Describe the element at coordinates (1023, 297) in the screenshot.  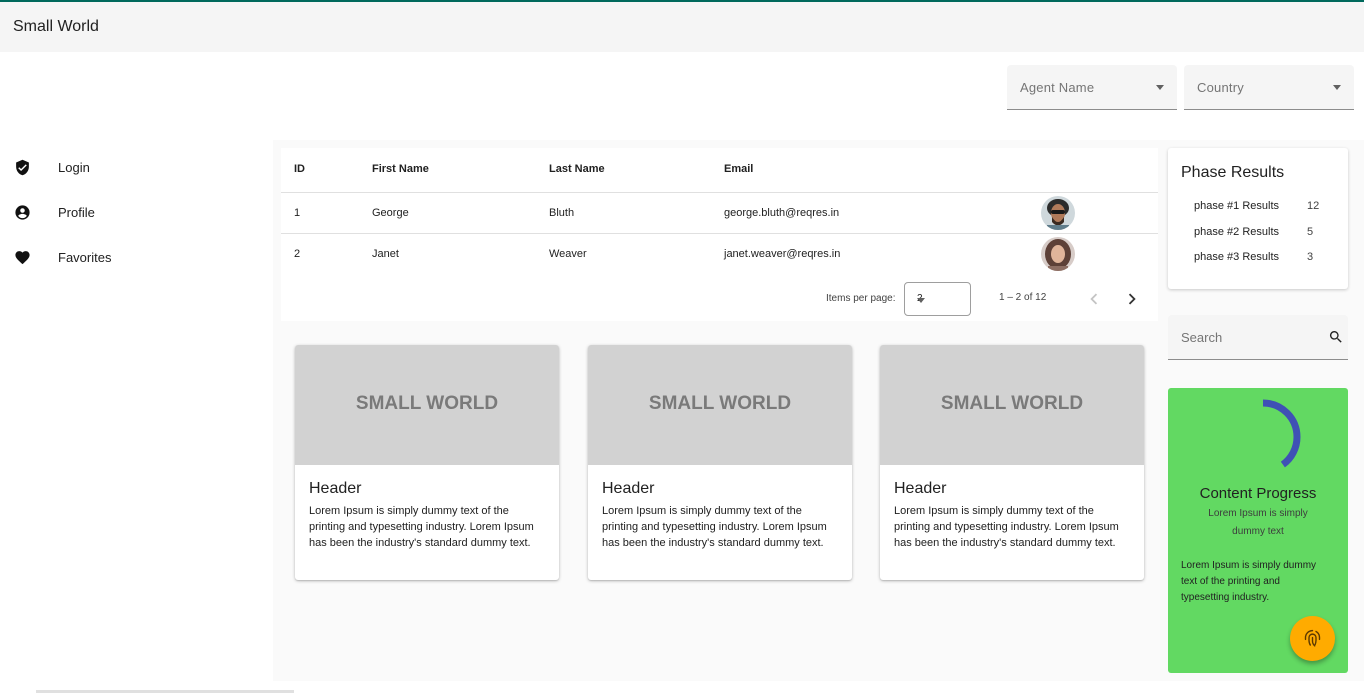
I see `page-range-label: 1 – 2 of 12` at that location.